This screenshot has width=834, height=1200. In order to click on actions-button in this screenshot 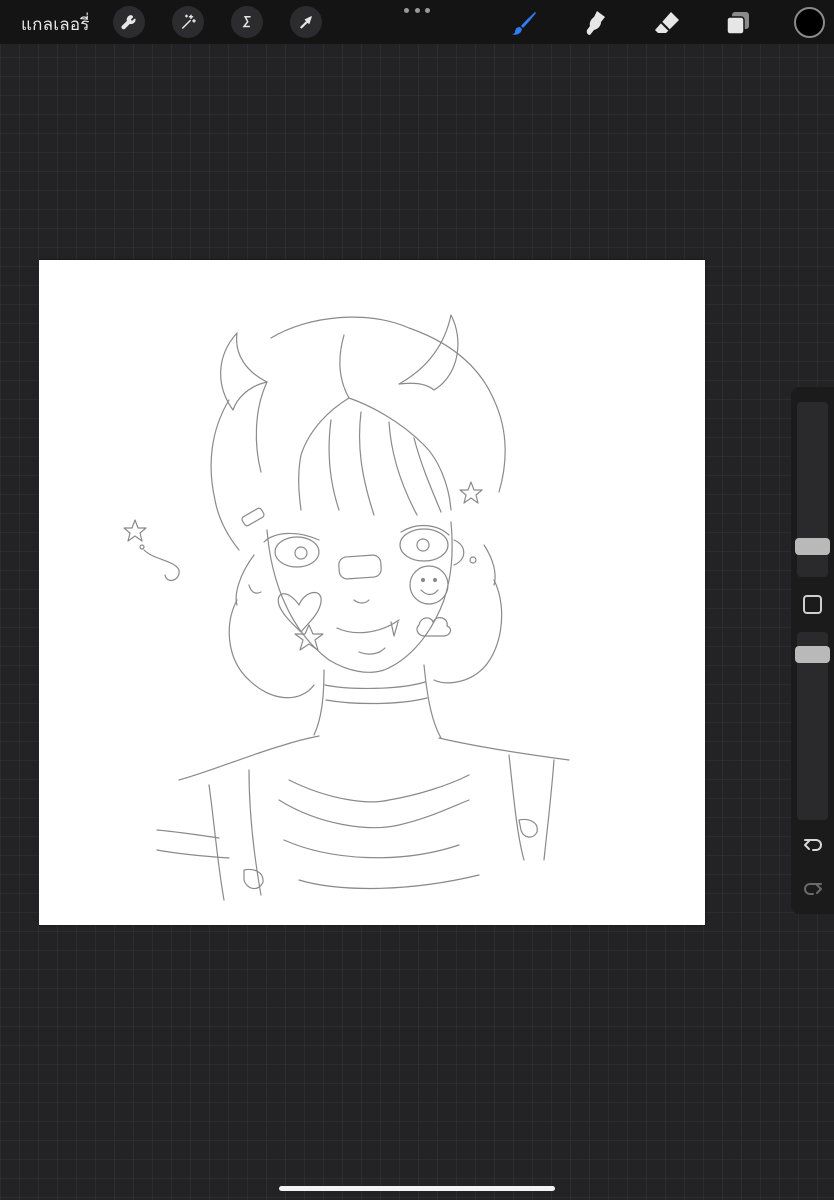, I will do `click(129, 22)`.